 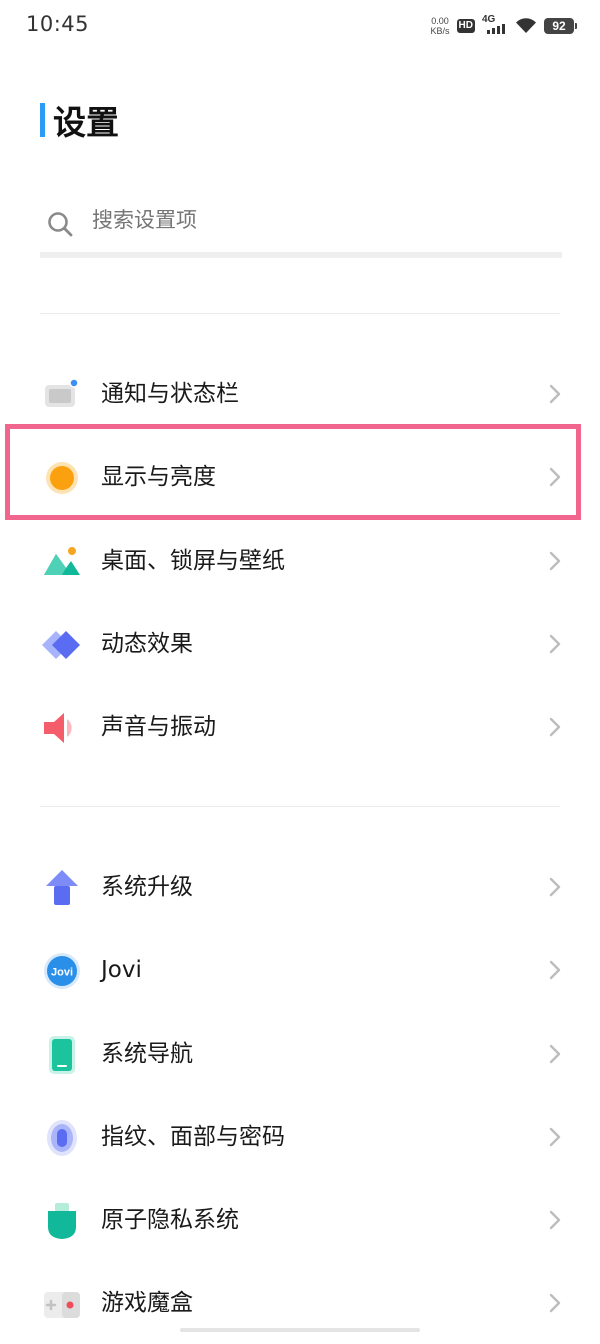 I want to click on svg-text: Jovi, so click(x=62, y=973).